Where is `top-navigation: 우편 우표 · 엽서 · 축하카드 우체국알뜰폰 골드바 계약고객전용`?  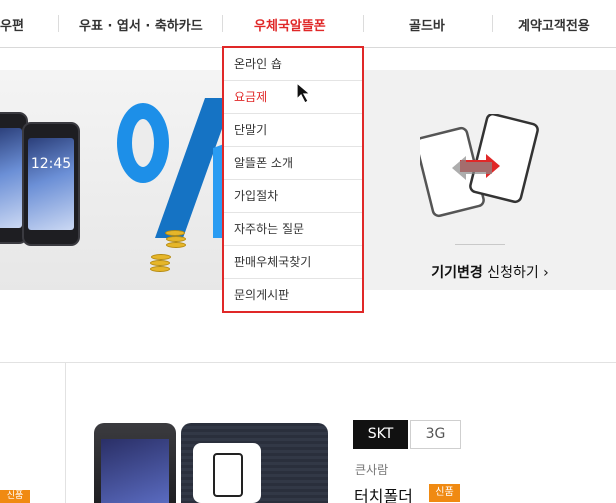 top-navigation: 우편 우표 · 엽서 · 축하카드 우체국알뜰폰 골드바 계약고객전용 is located at coordinates (308, 24).